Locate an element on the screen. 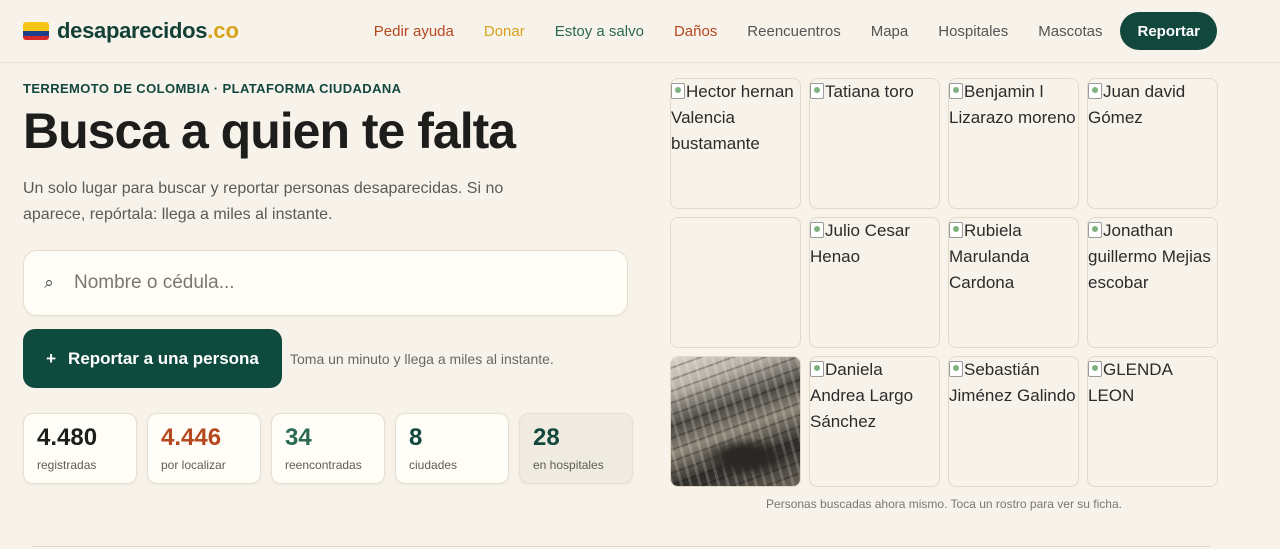 The height and width of the screenshot is (549, 1280). search-box: ⌕ is located at coordinates (325, 283).